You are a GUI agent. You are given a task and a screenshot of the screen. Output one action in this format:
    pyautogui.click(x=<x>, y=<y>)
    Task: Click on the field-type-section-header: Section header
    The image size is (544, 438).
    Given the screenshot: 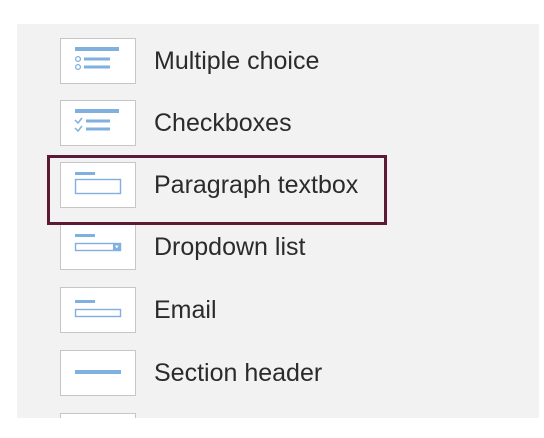 What is the action you would take?
    pyautogui.click(x=278, y=374)
    